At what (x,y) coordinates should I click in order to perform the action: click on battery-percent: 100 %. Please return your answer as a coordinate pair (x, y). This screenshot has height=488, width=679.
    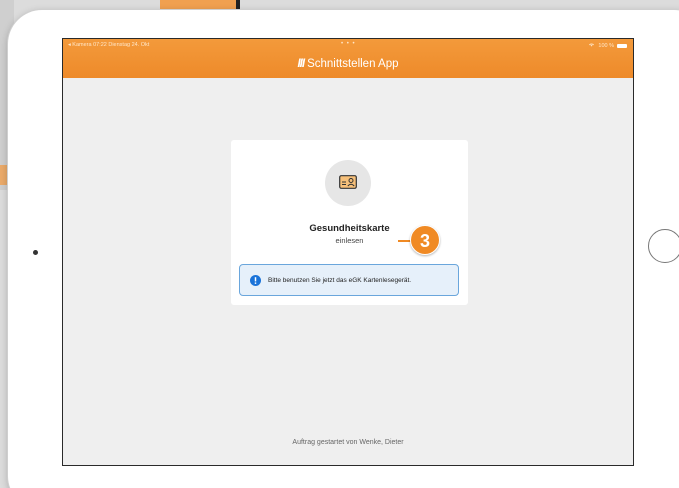
    Looking at the image, I should click on (606, 45).